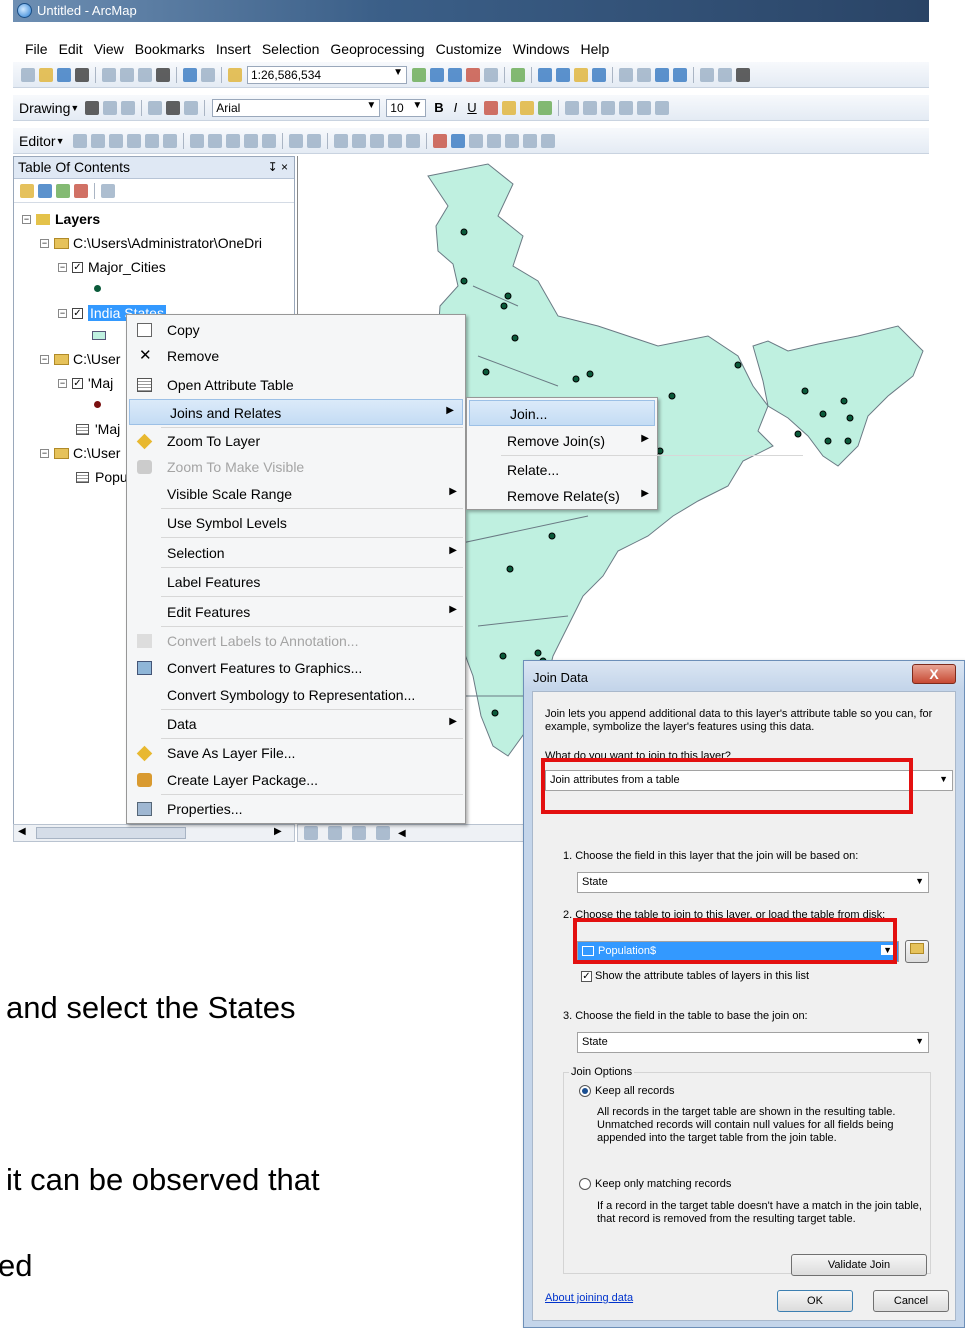 The height and width of the screenshot is (1328, 965). What do you see at coordinates (22, 831) in the screenshot?
I see `scroll-left-icon: ◀` at bounding box center [22, 831].